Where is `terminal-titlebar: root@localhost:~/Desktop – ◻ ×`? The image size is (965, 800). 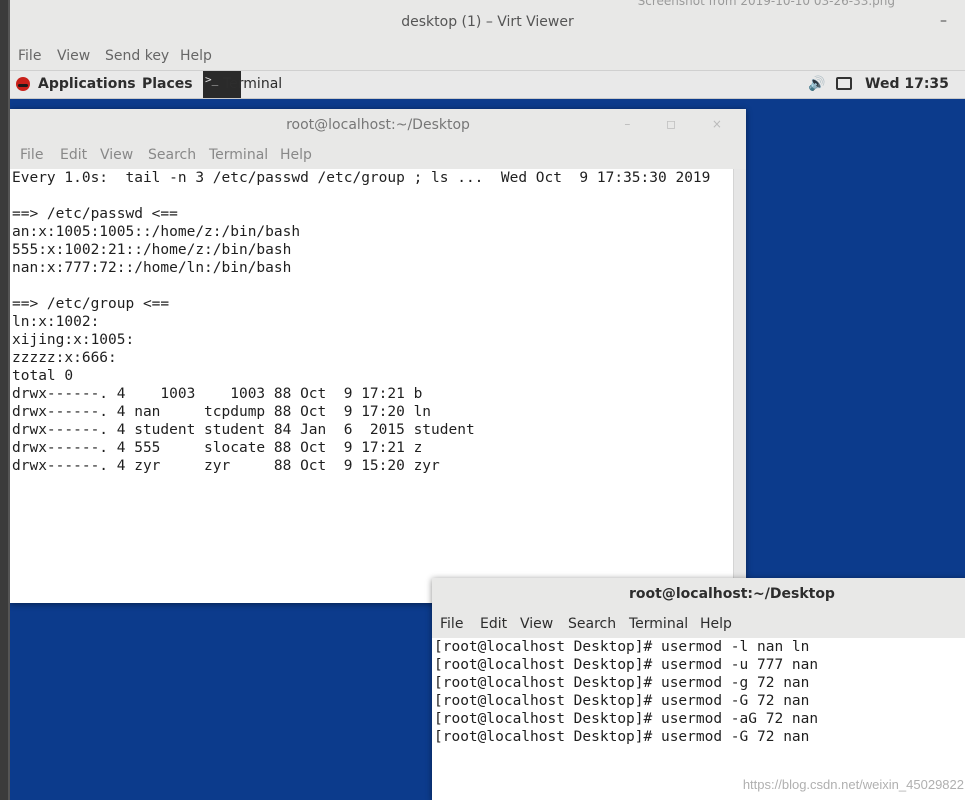 terminal-titlebar: root@localhost:~/Desktop – ◻ × is located at coordinates (378, 125).